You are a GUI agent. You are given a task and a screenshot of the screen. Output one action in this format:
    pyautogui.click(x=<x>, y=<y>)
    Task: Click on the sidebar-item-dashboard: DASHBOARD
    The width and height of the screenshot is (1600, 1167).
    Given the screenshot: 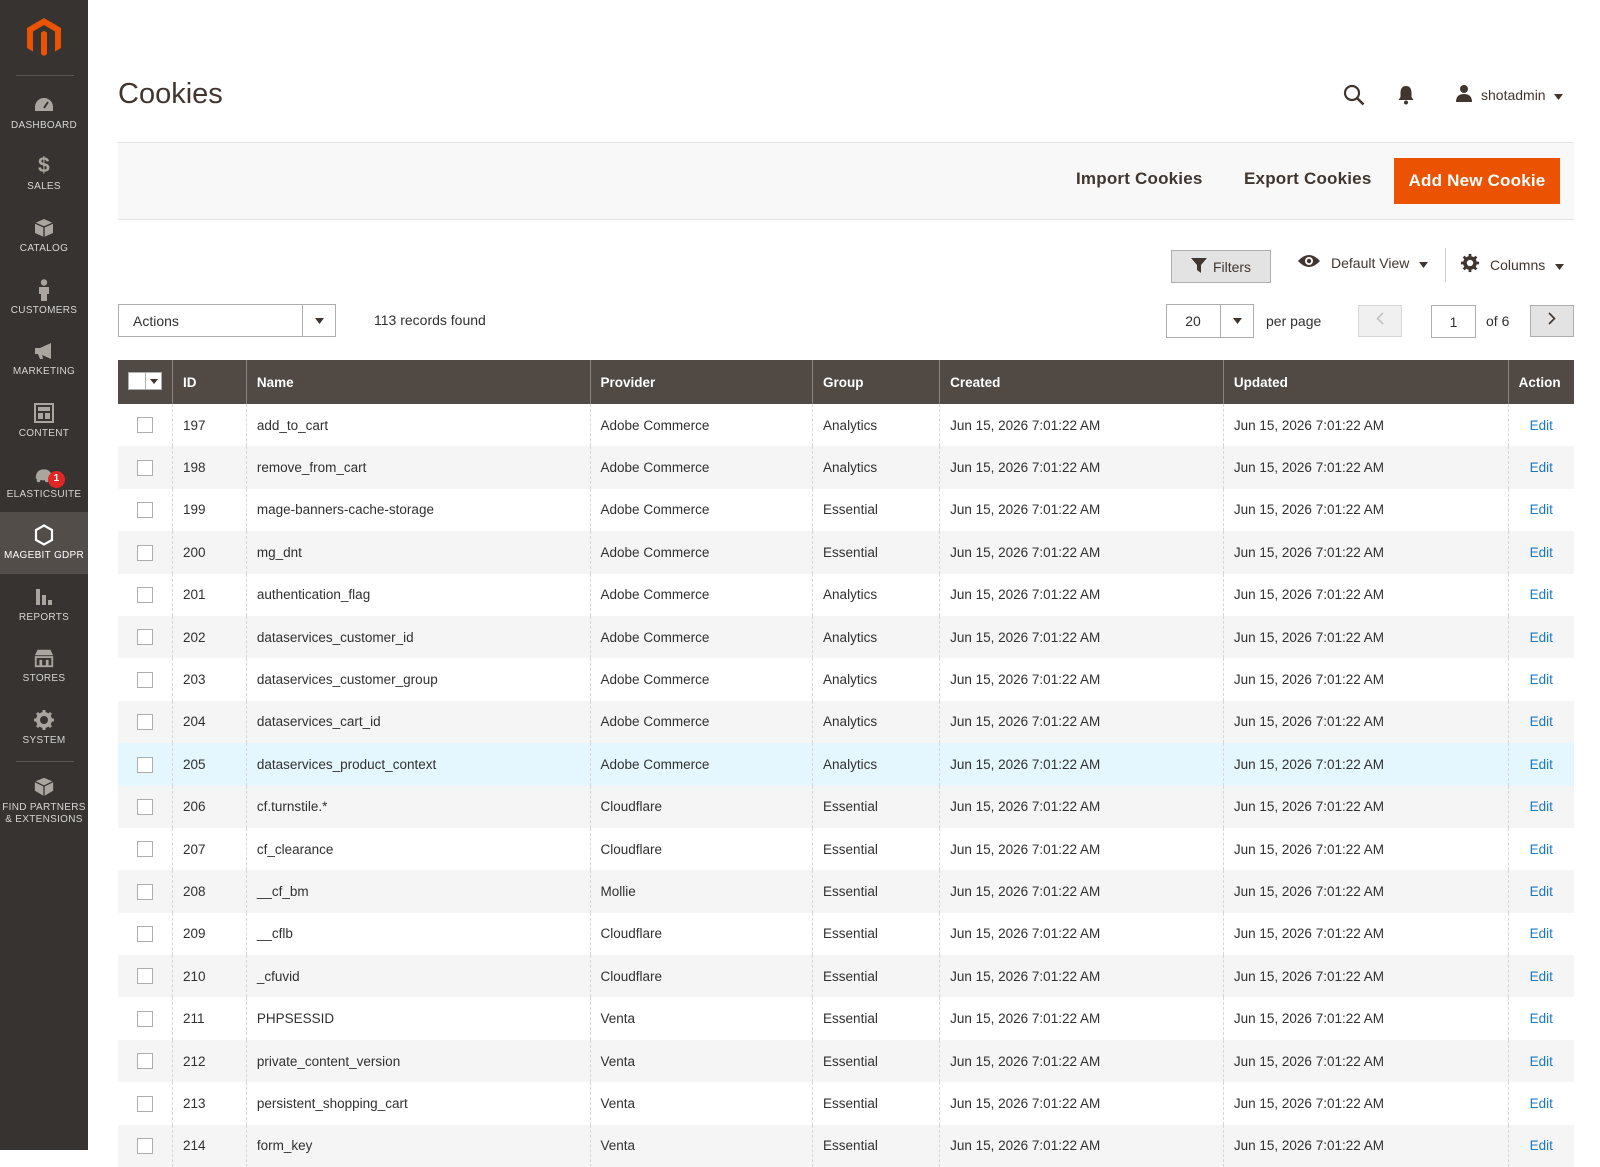 What is the action you would take?
    pyautogui.click(x=44, y=113)
    